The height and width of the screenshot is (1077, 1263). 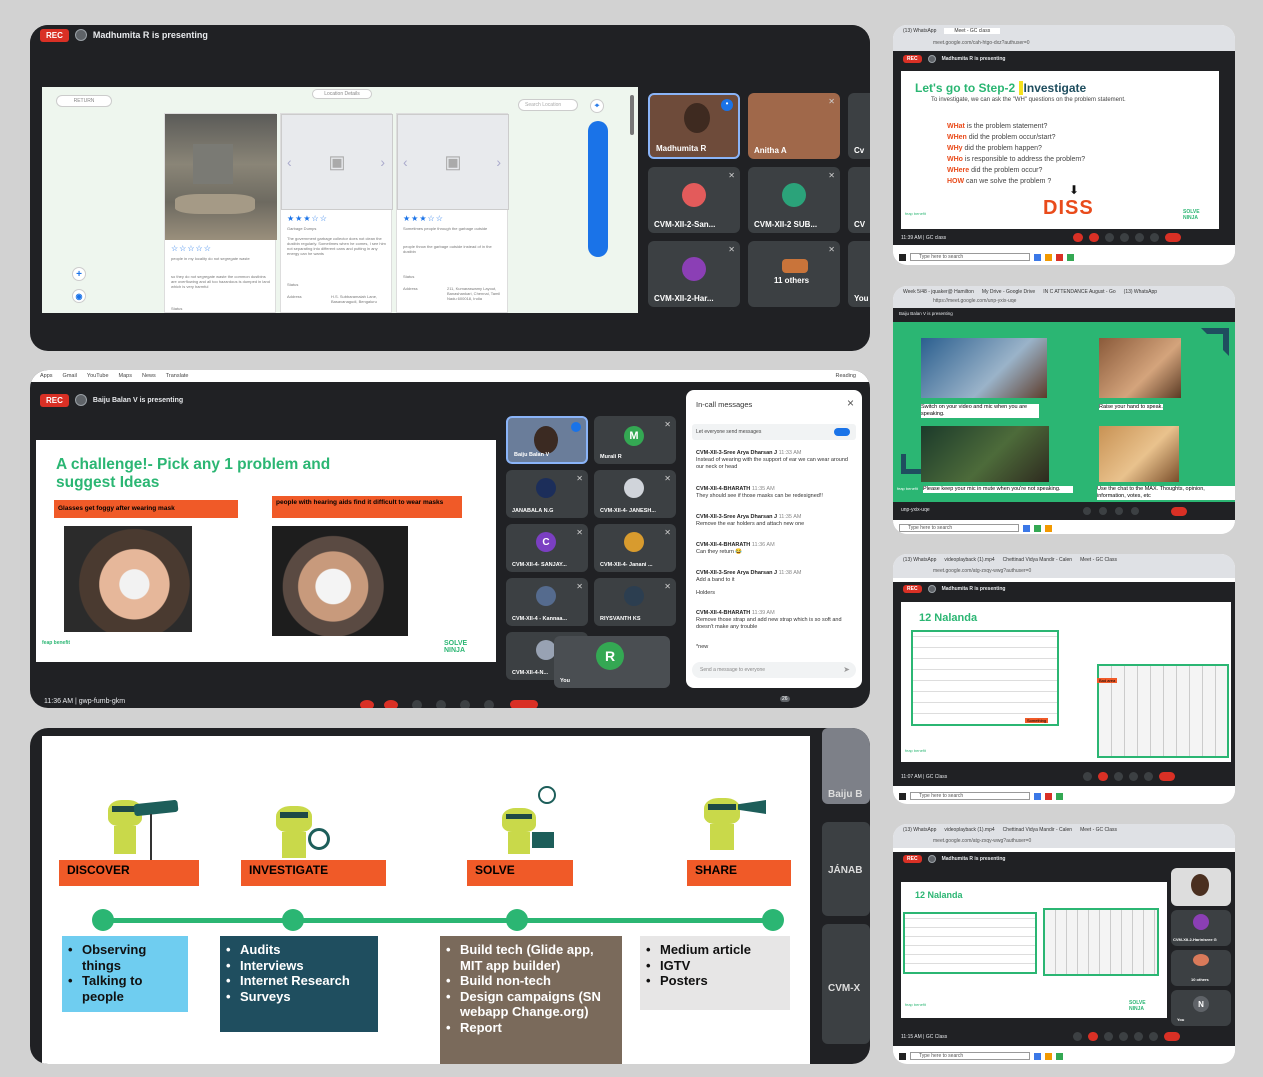 What do you see at coordinates (846, 766) in the screenshot?
I see `participant-tile: Baiju B` at bounding box center [846, 766].